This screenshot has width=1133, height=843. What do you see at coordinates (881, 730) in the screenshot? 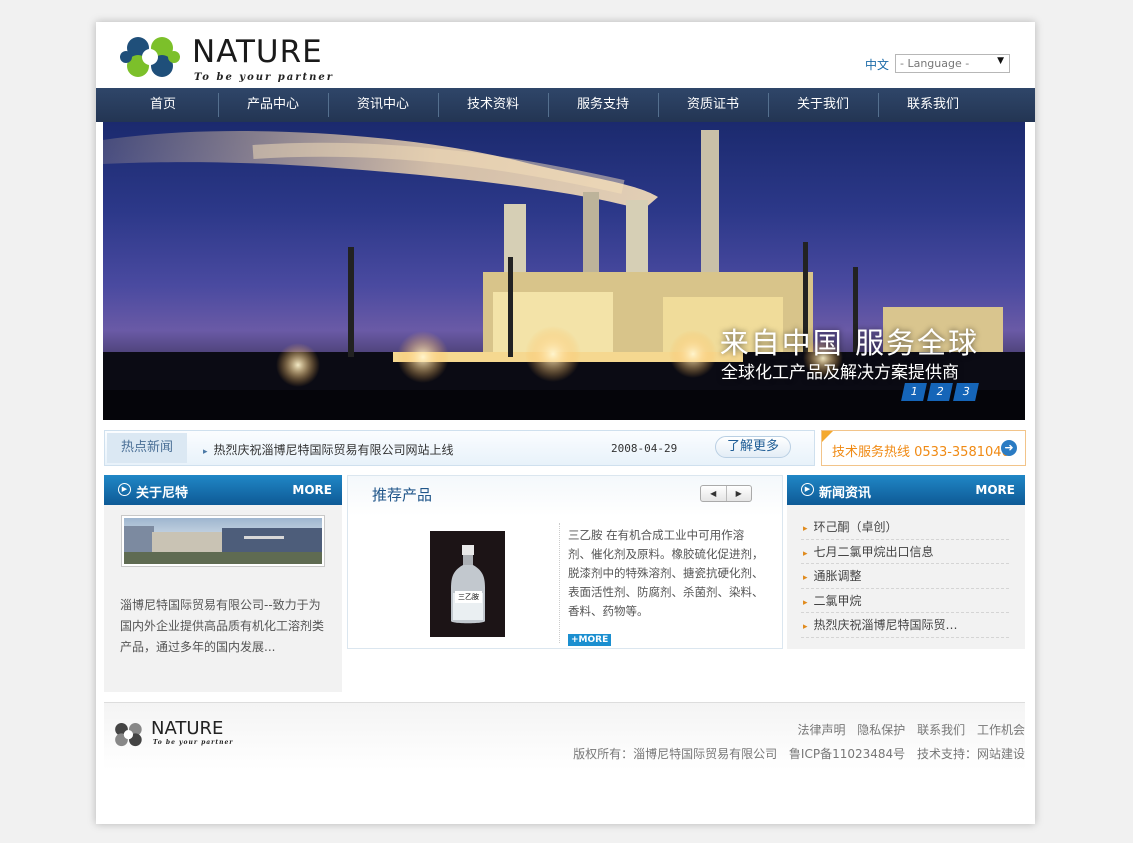
I see `footer-link-privacy: 隐私保护` at bounding box center [881, 730].